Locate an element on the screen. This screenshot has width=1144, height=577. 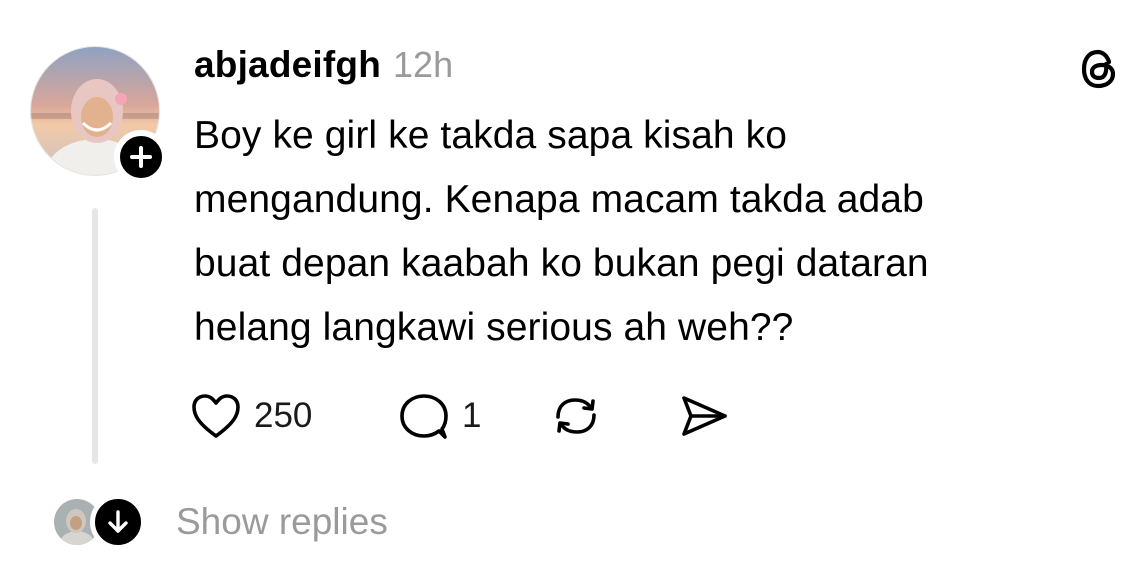
post-header: abjadeifgh 12h is located at coordinates (323, 70).